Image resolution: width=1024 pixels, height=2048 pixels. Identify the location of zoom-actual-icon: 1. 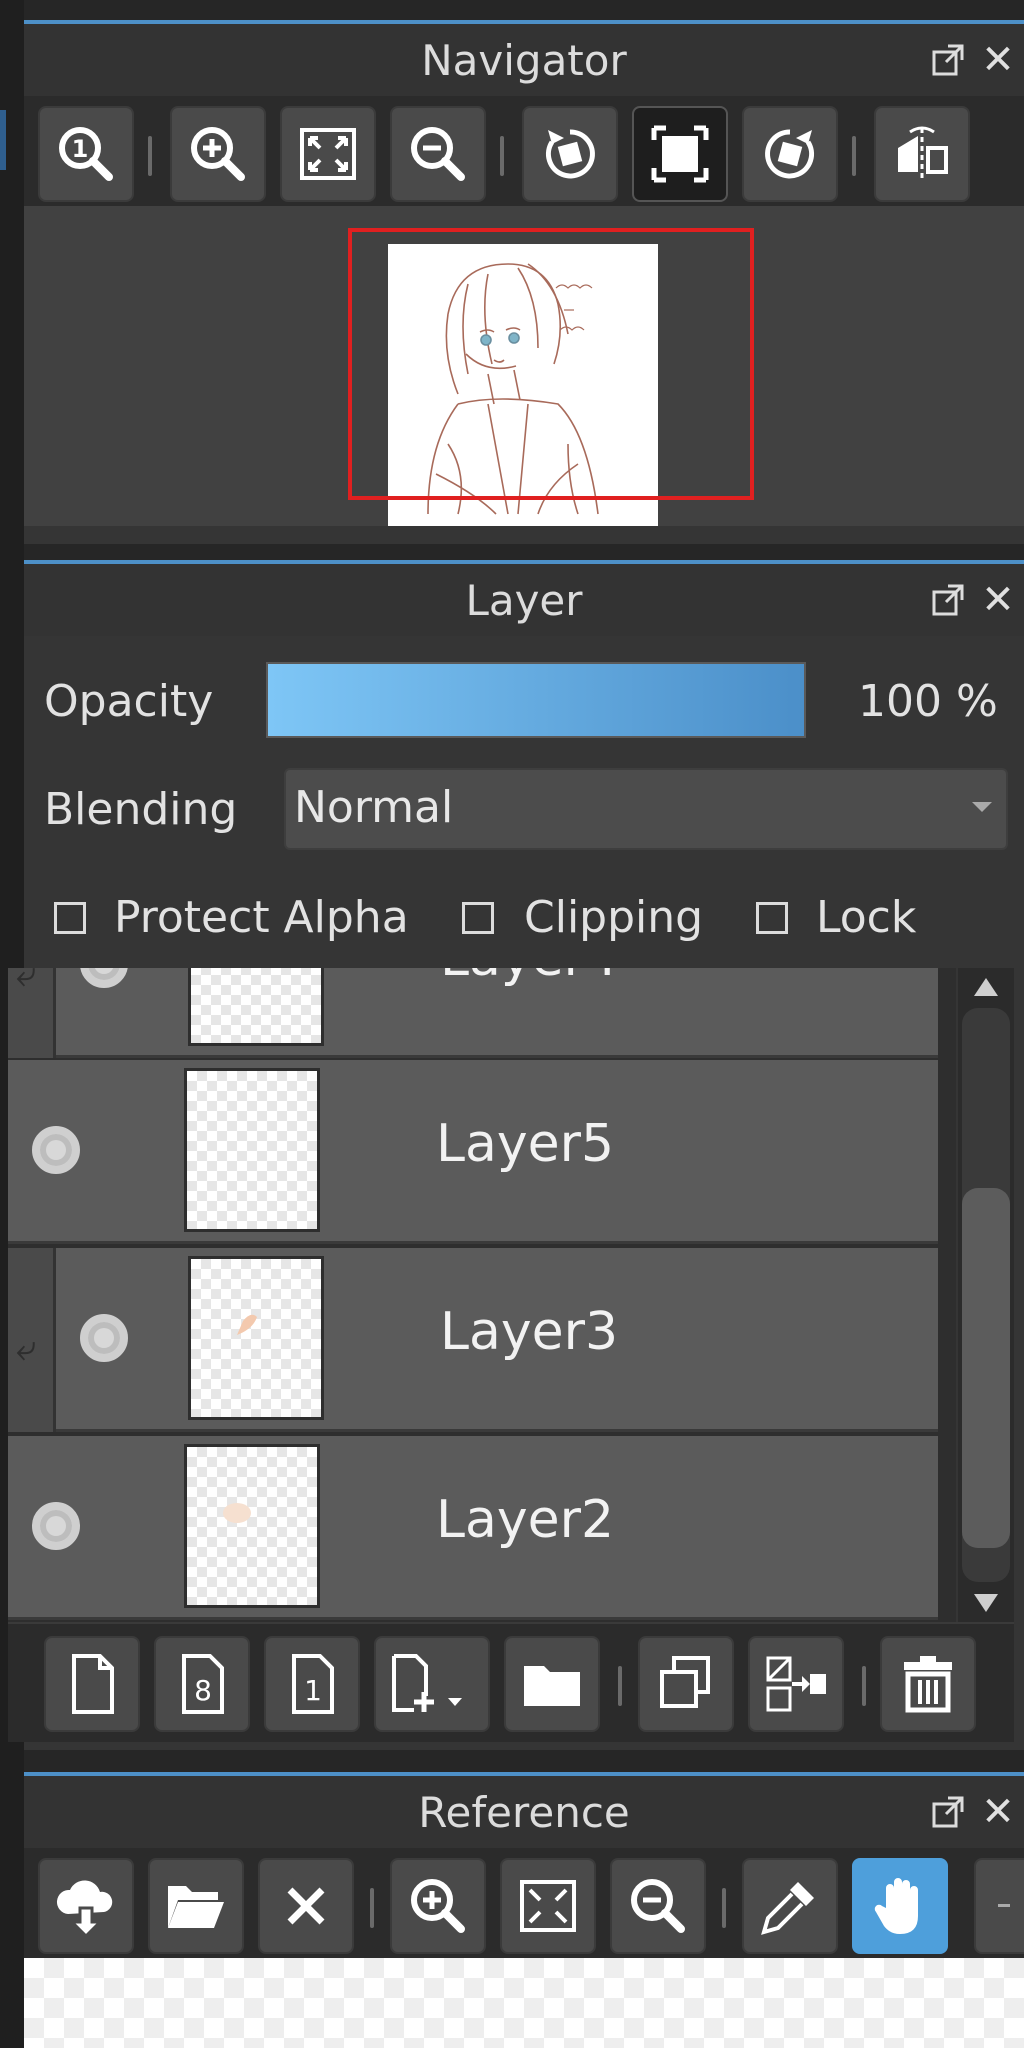
(86, 154).